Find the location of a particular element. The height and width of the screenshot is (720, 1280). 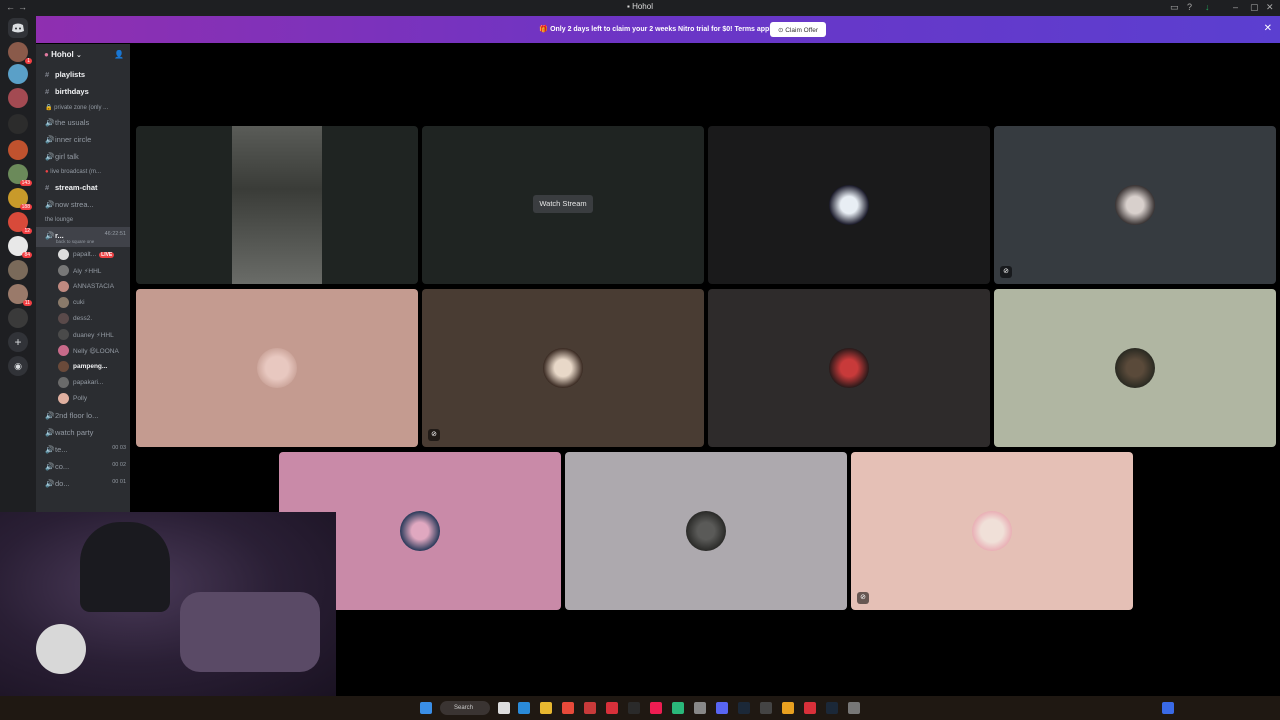

server-icon: 1 is located at coordinates (20, 53).